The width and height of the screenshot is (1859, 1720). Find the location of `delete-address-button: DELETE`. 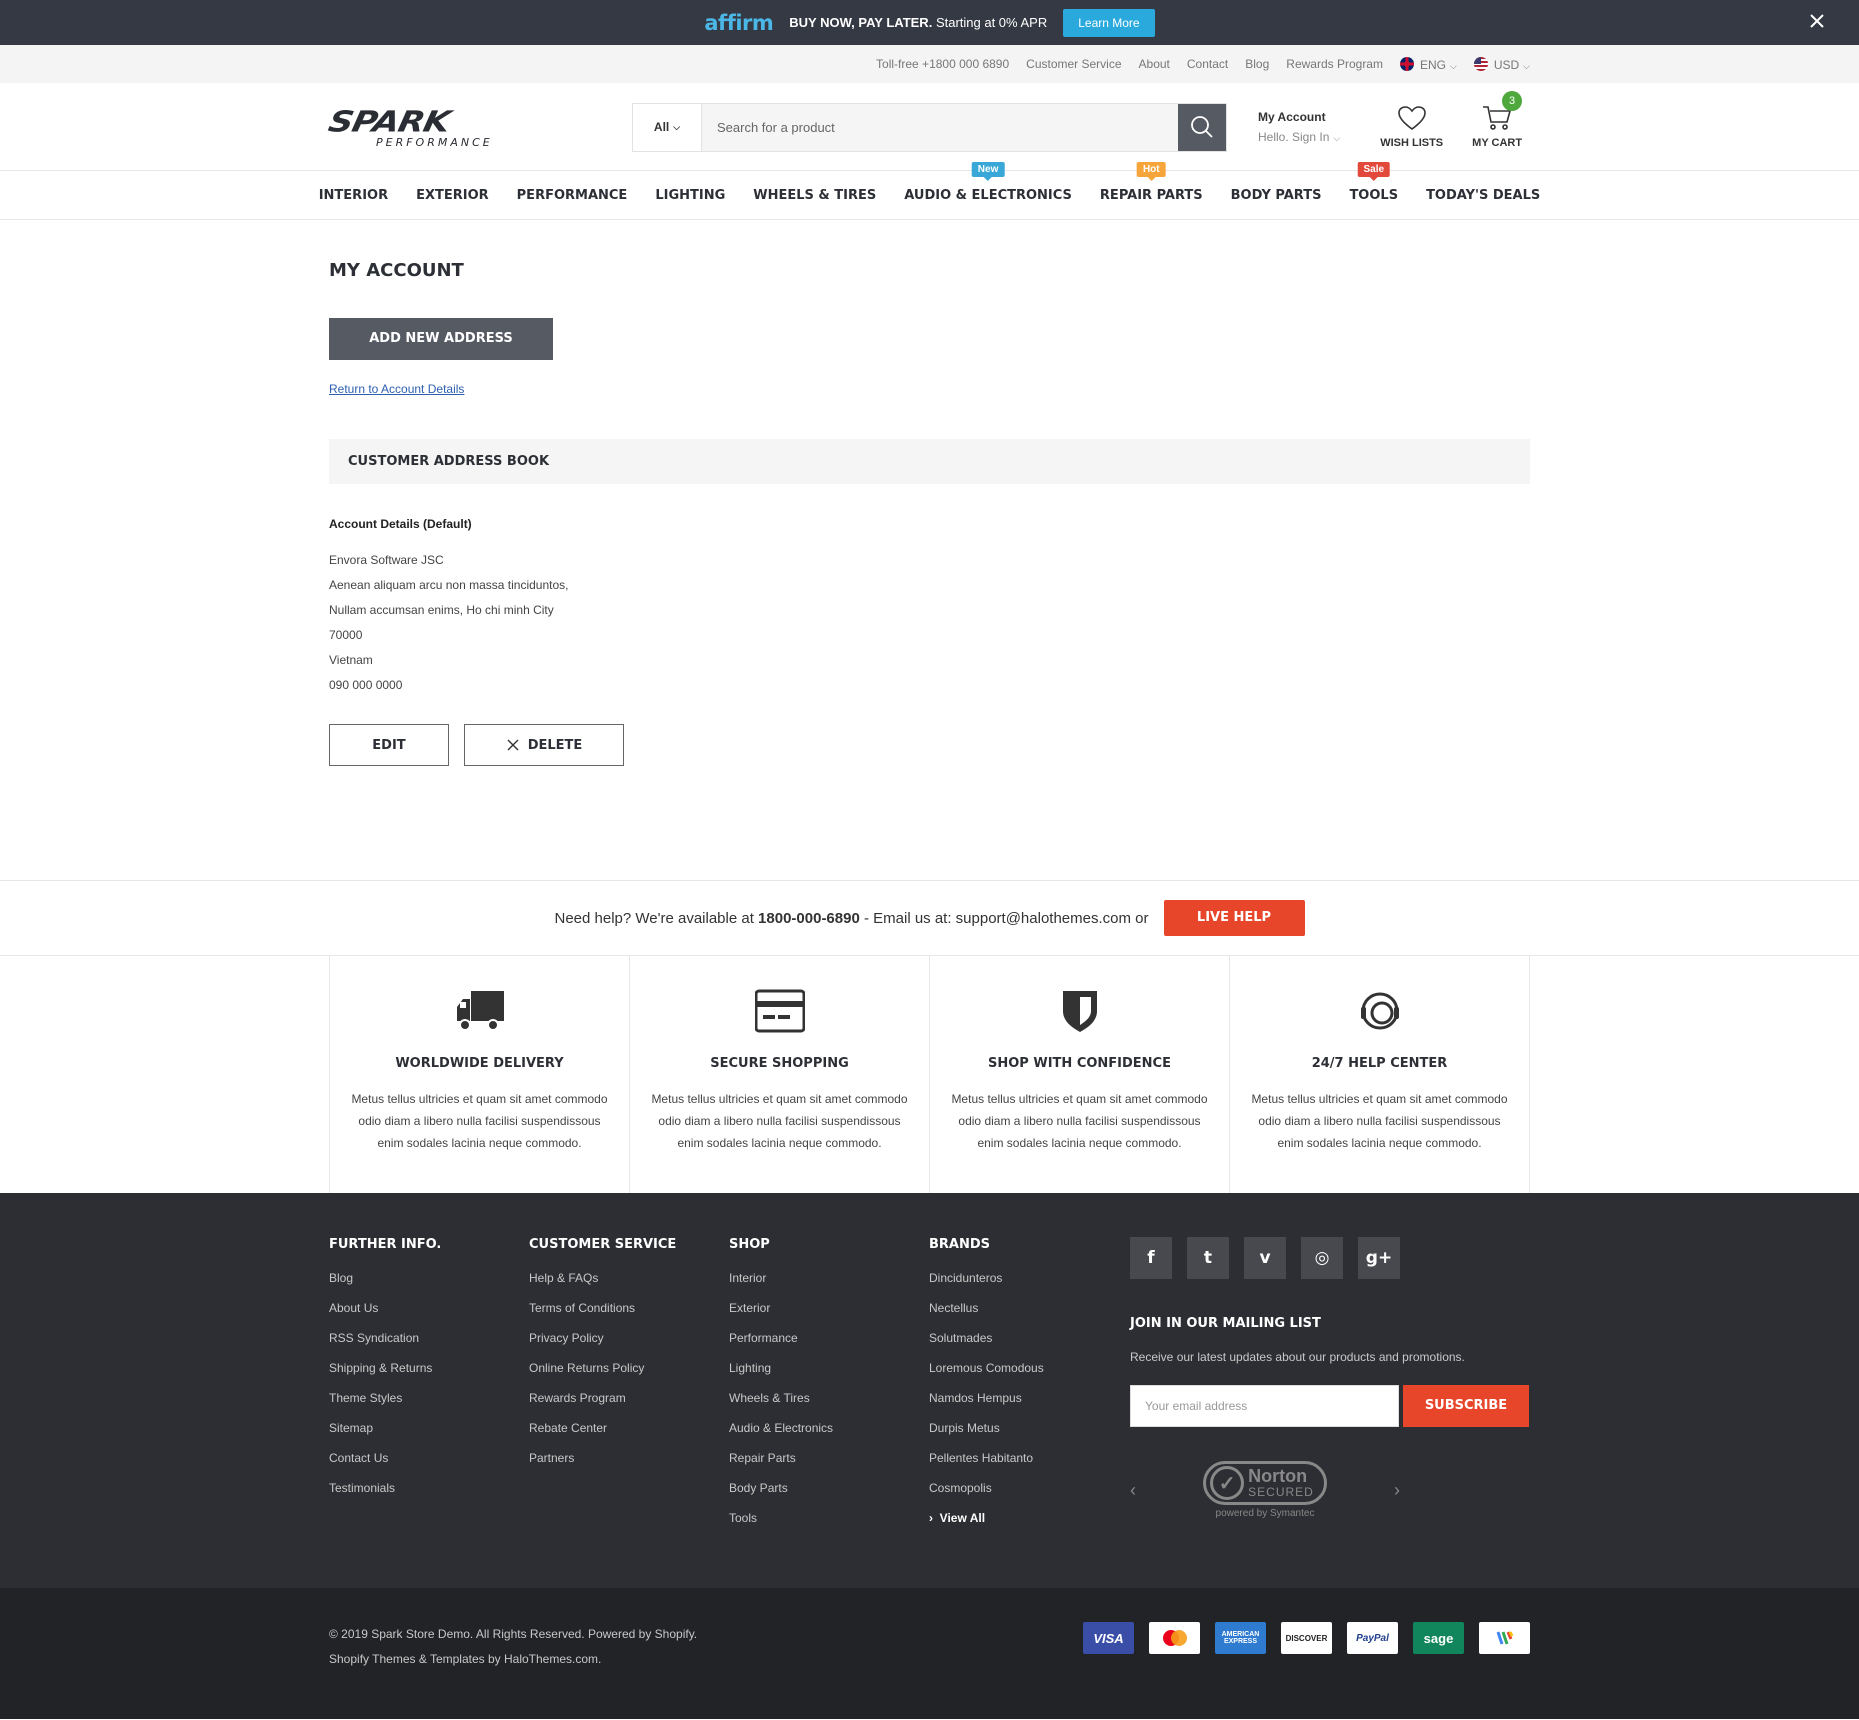

delete-address-button: DELETE is located at coordinates (544, 745).